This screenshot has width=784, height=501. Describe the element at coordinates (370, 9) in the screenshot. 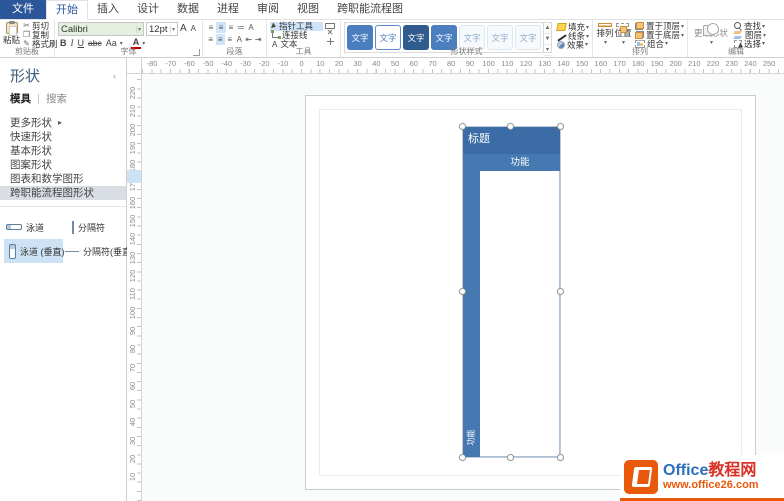

I see `ribbon-tab: 跨职能流程图` at that location.